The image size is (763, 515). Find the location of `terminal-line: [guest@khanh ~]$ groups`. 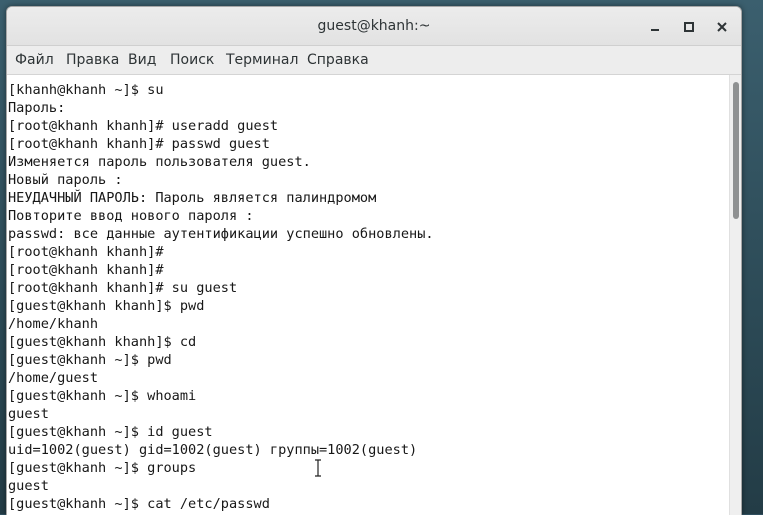

terminal-line: [guest@khanh ~]$ groups is located at coordinates (102, 468).